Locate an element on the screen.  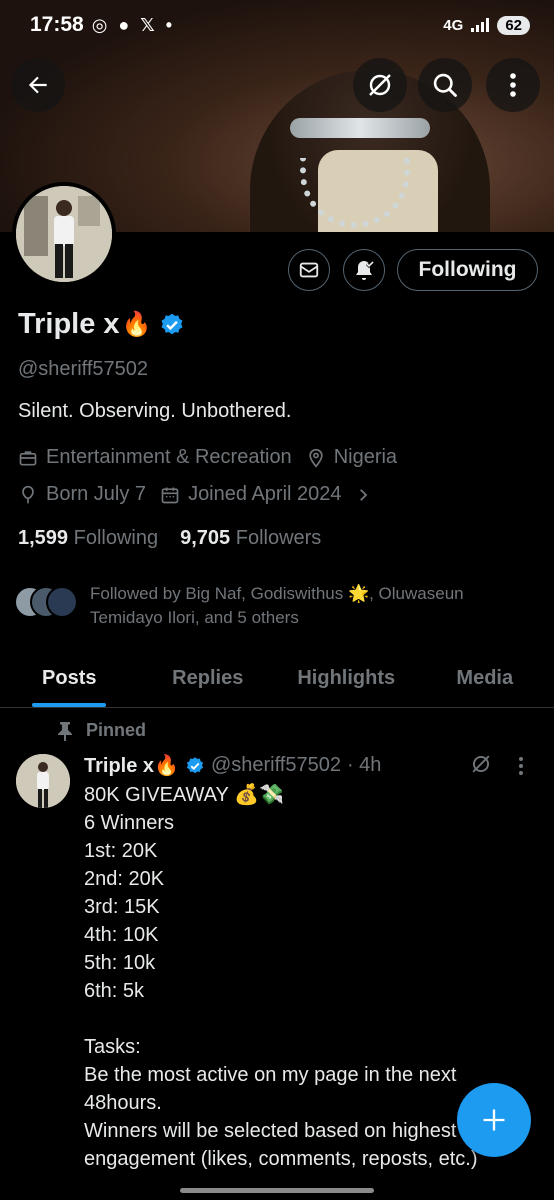
home-indicator is located at coordinates (277, 1190).